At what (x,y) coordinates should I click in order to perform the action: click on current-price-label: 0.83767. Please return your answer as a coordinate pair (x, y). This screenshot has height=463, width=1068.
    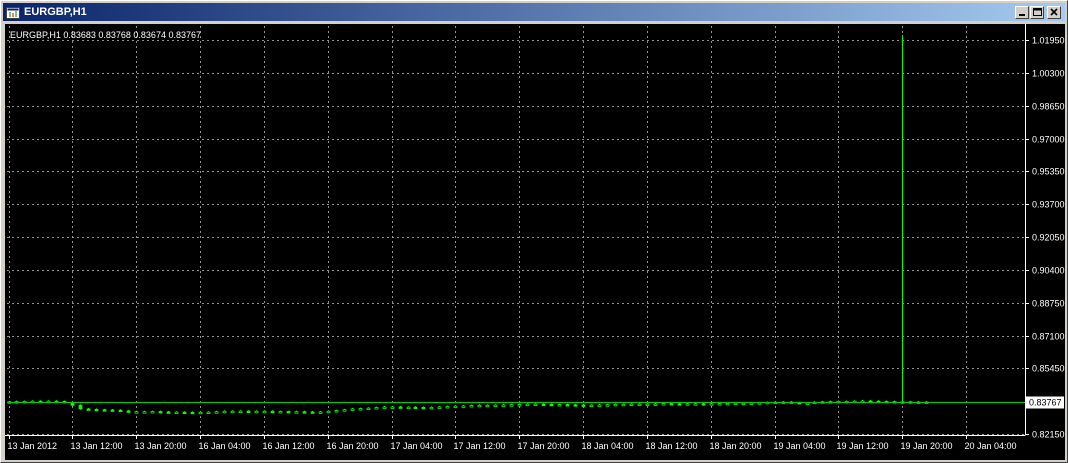
    Looking at the image, I should click on (1045, 403).